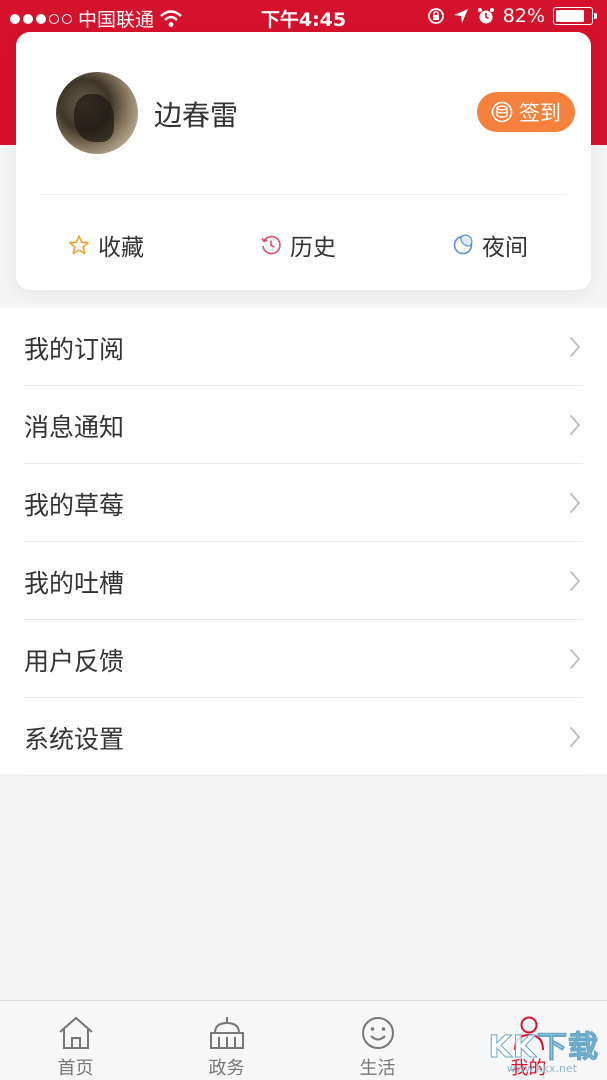 The height and width of the screenshot is (1080, 607). I want to click on favorites-label: 收藏, so click(121, 248).